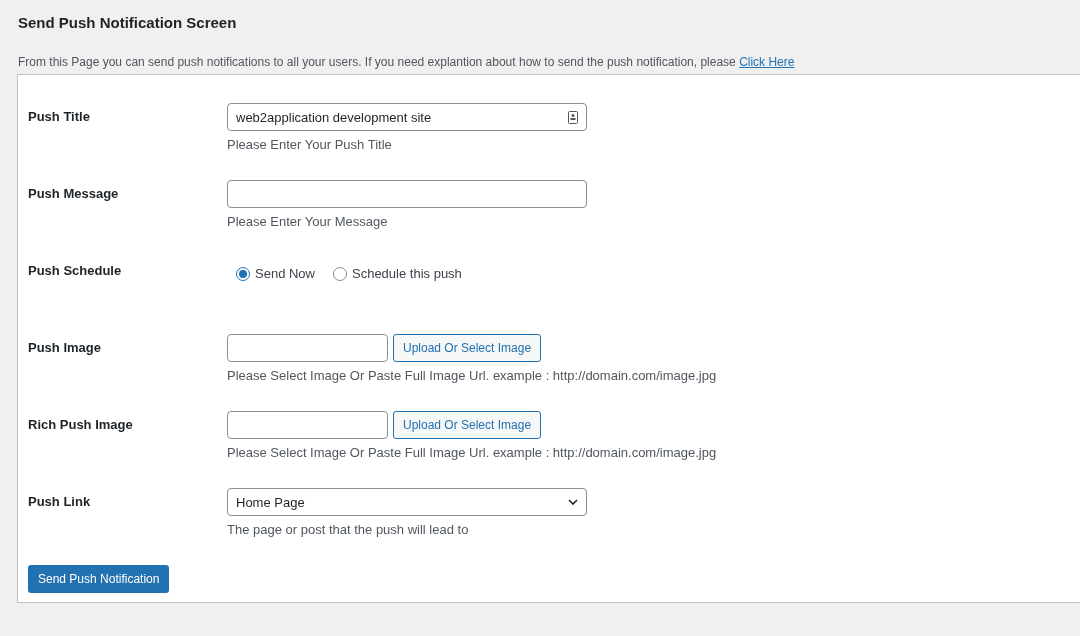 This screenshot has width=1080, height=636. I want to click on link-select: Home Page, so click(407, 502).